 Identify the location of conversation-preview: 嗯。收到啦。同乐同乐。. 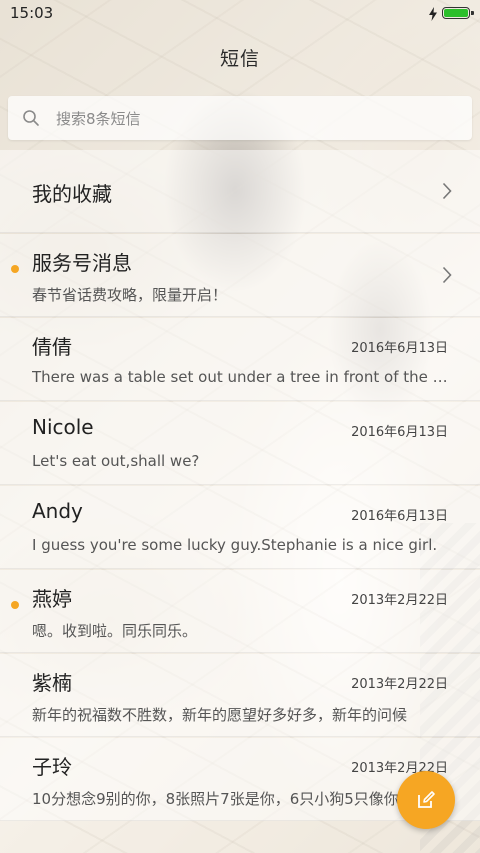
(115, 631).